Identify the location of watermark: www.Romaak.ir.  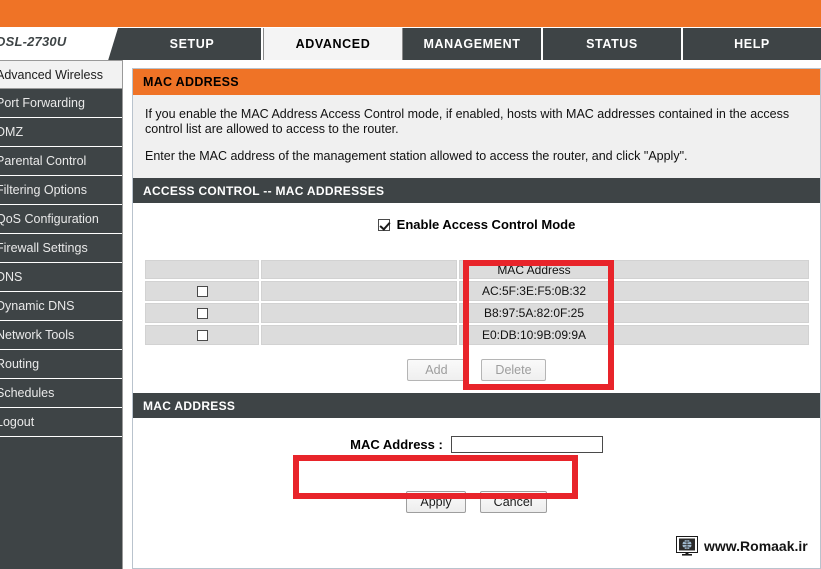
(742, 546).